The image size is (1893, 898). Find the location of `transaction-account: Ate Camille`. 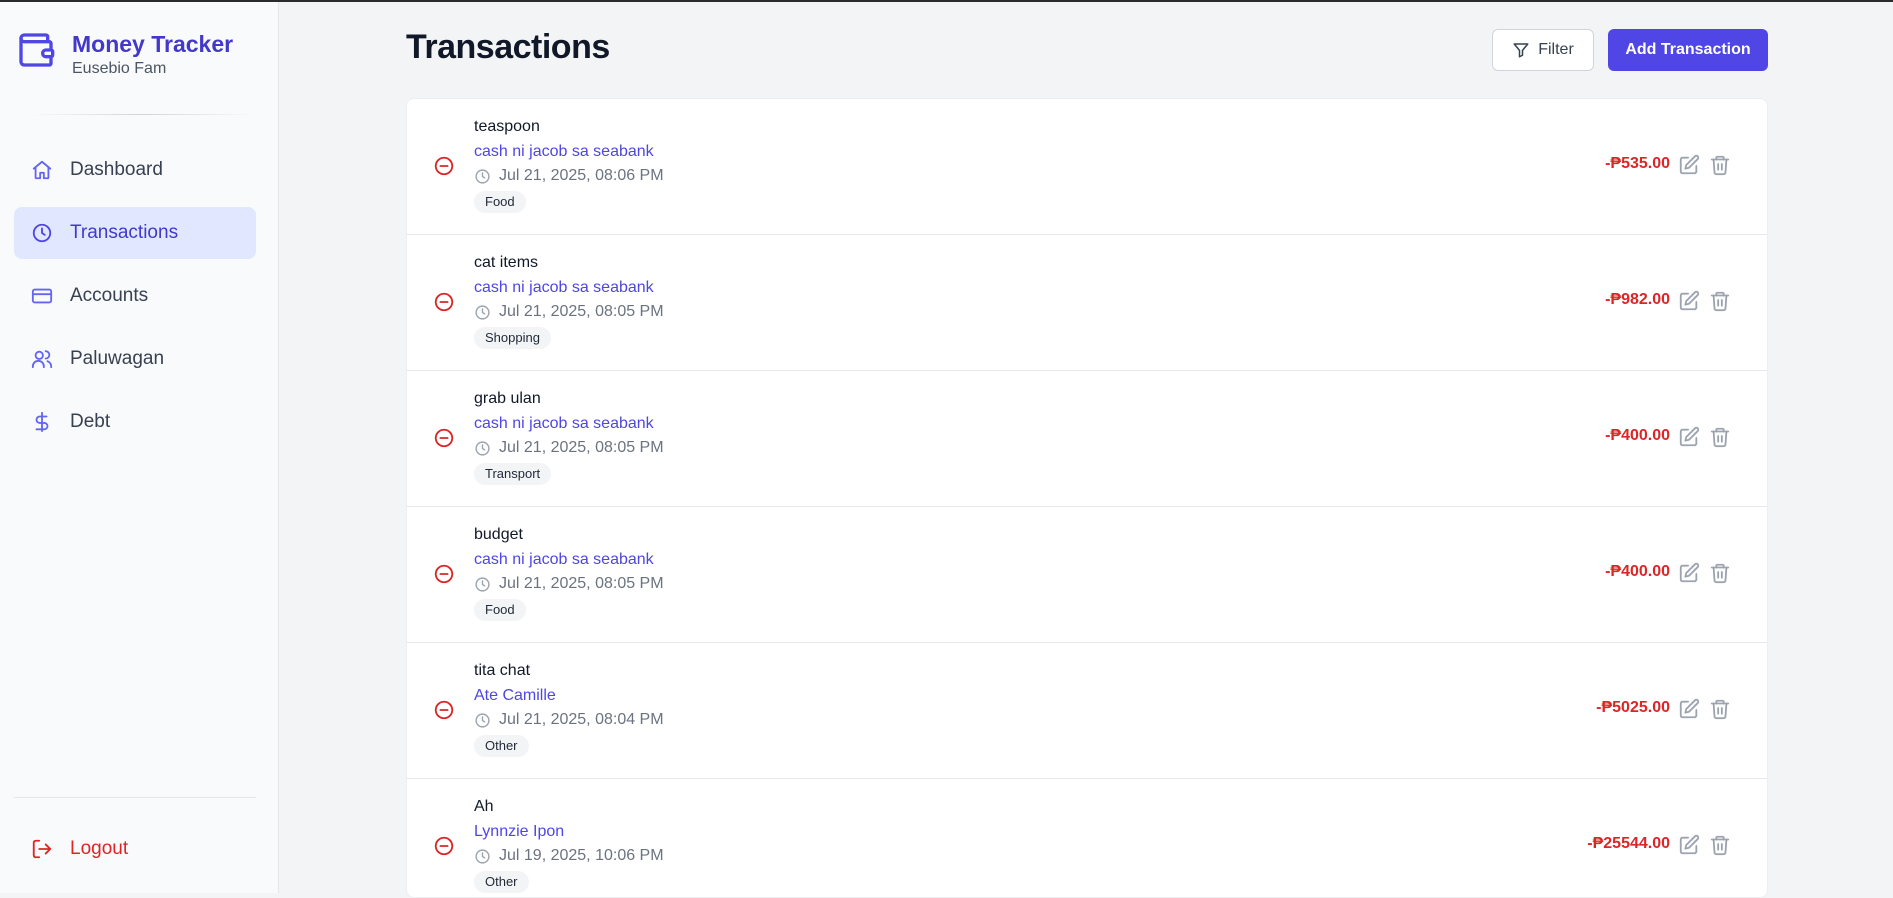

transaction-account: Ate Camille is located at coordinates (515, 695).